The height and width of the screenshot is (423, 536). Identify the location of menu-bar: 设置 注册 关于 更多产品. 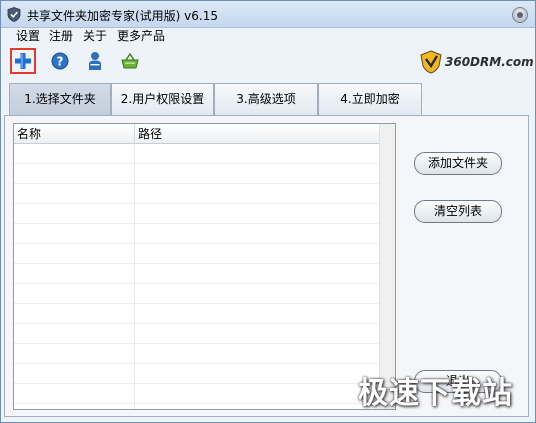
(268, 37).